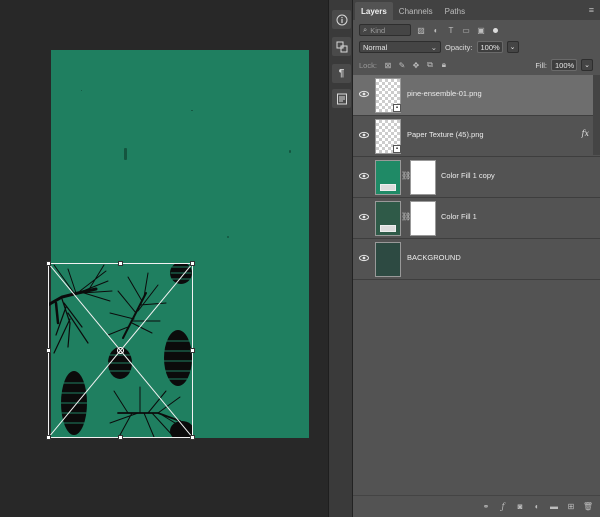 This screenshot has width=600, height=517. Describe the element at coordinates (476, 10) in the screenshot. I see `panel-tabs: Layers Channels Paths ≡` at that location.